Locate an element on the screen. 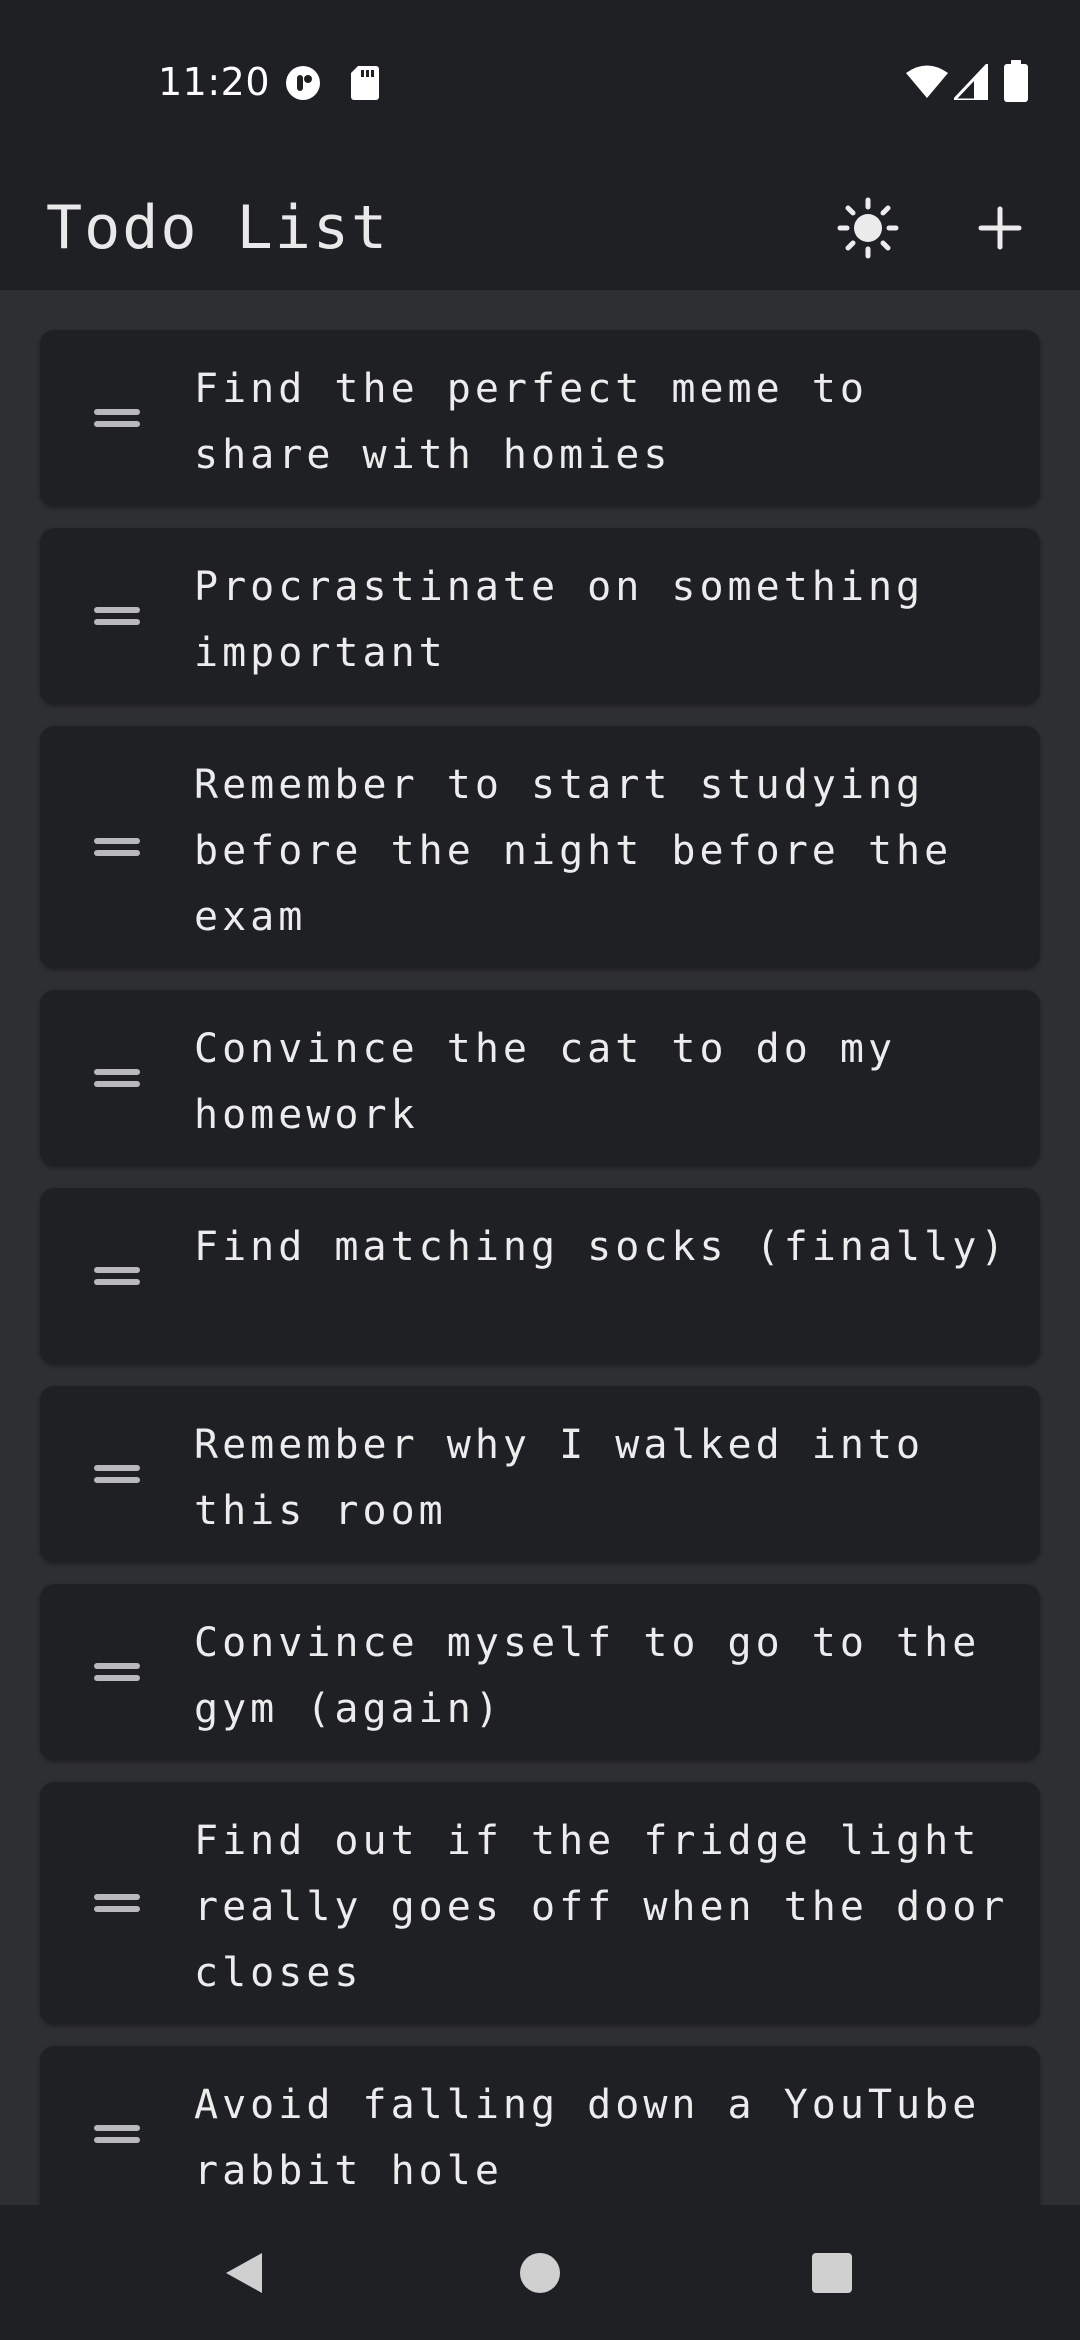  todo-item: Avoid falling down a YouTube rabbit hole is located at coordinates (540, 2125).